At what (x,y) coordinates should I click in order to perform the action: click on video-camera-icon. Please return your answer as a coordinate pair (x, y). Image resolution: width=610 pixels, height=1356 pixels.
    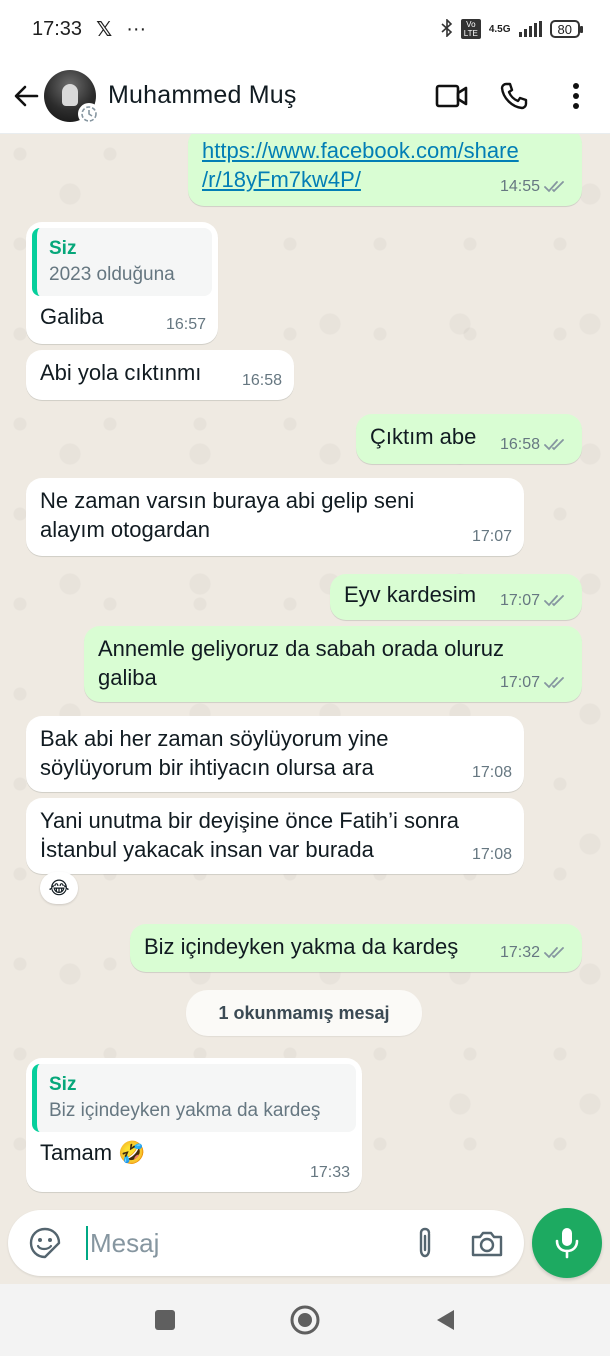
    Looking at the image, I should click on (451, 95).